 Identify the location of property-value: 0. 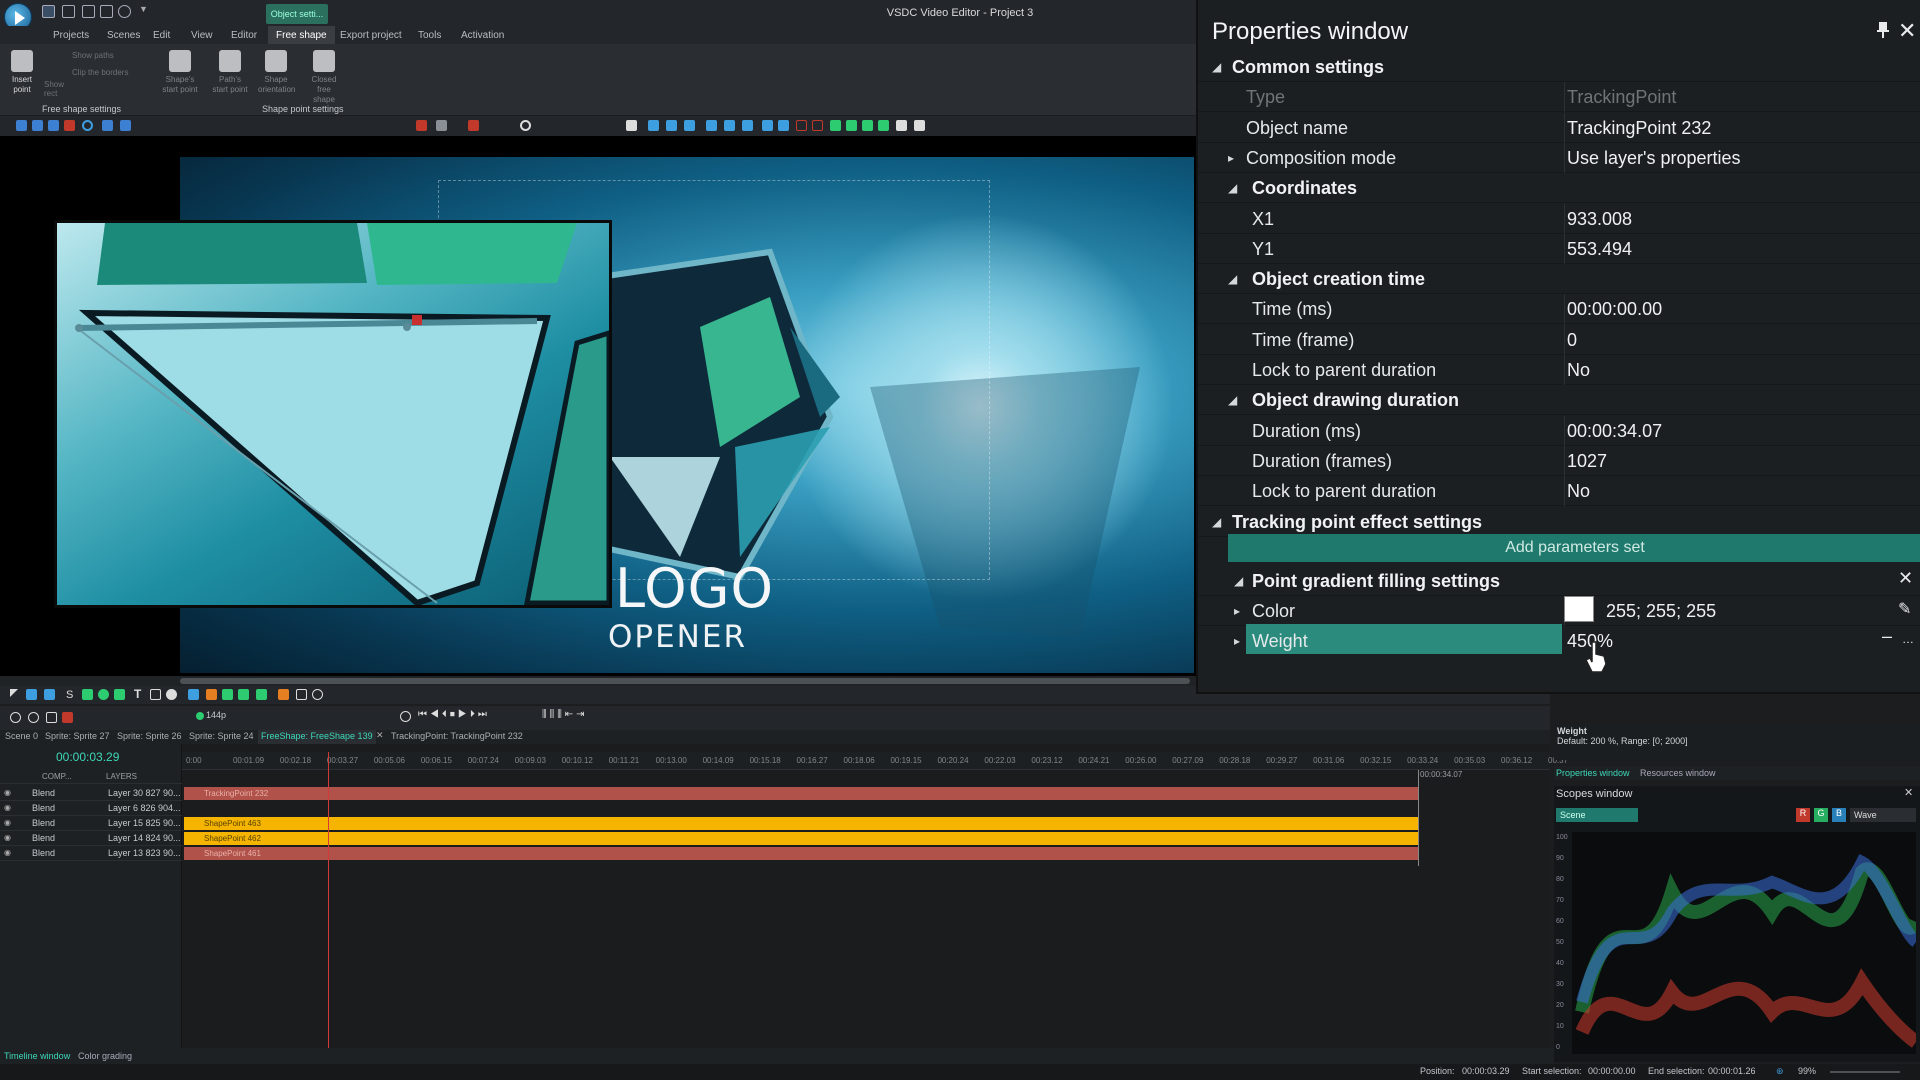
(1572, 340).